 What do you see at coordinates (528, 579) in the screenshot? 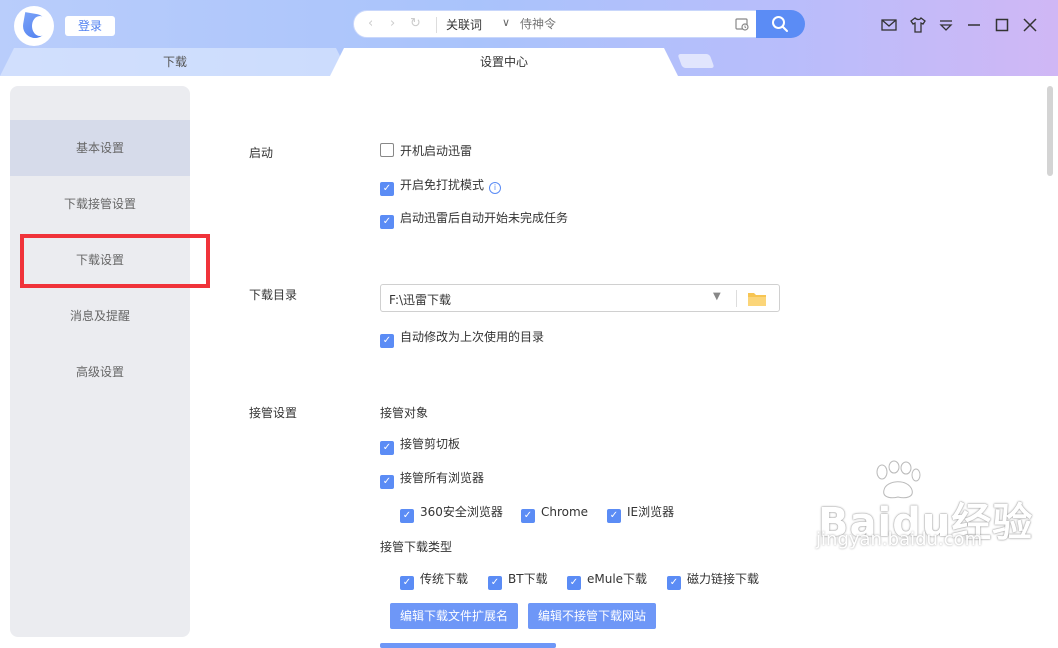
I see `option-label: BT下载` at bounding box center [528, 579].